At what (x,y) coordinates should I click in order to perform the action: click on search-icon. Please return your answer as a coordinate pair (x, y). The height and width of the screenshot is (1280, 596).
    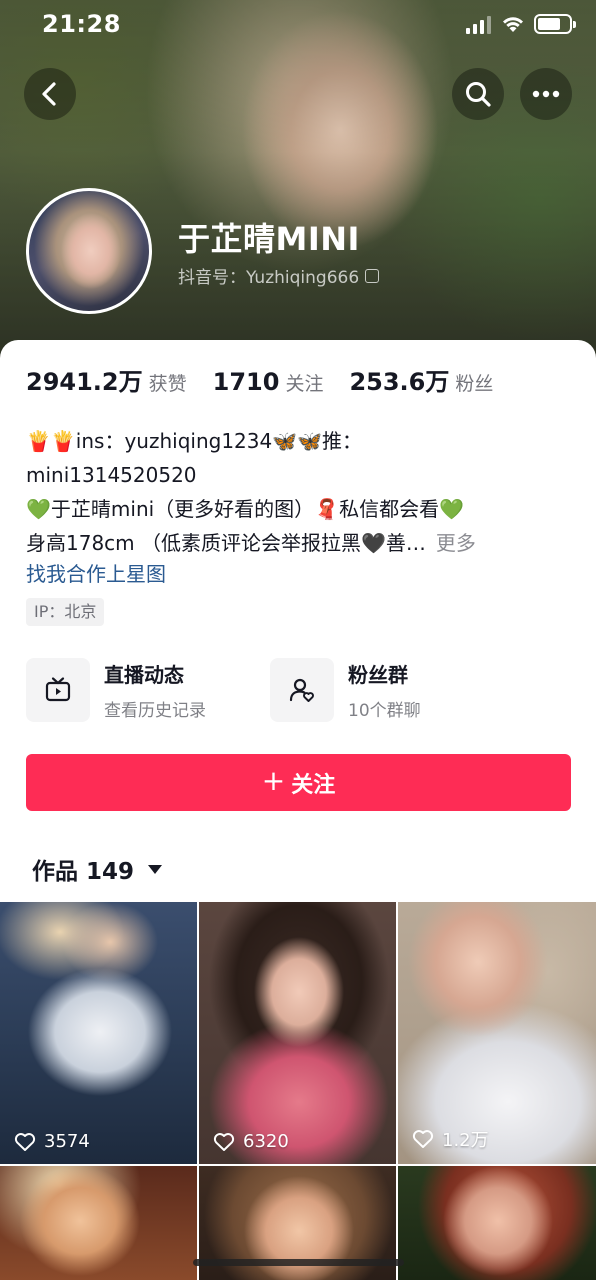
    Looking at the image, I should click on (478, 94).